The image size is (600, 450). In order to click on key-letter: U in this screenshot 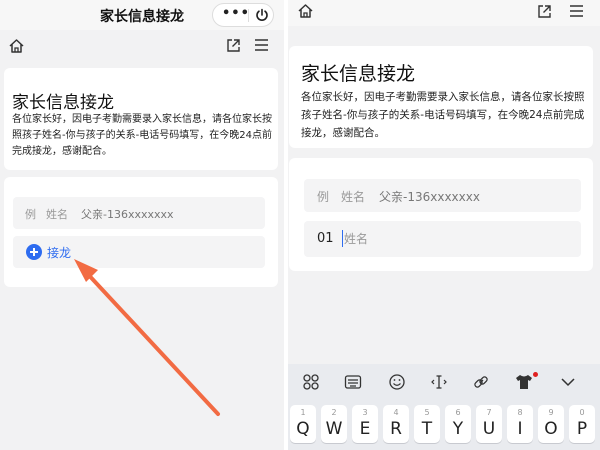, I will do `click(489, 429)`.